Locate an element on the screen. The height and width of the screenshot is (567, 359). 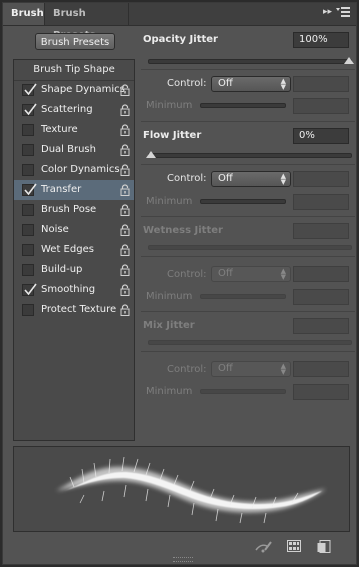
list-item: Scattering is located at coordinates (74, 110).